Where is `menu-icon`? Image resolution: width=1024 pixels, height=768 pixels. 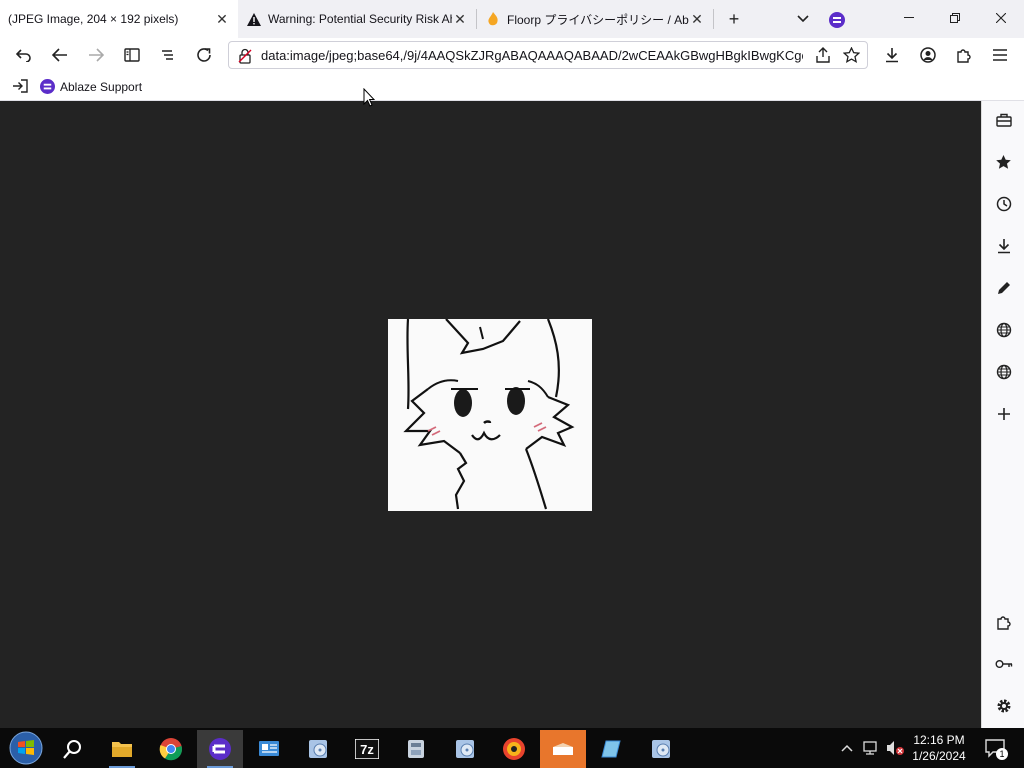
menu-icon is located at coordinates (1000, 55).